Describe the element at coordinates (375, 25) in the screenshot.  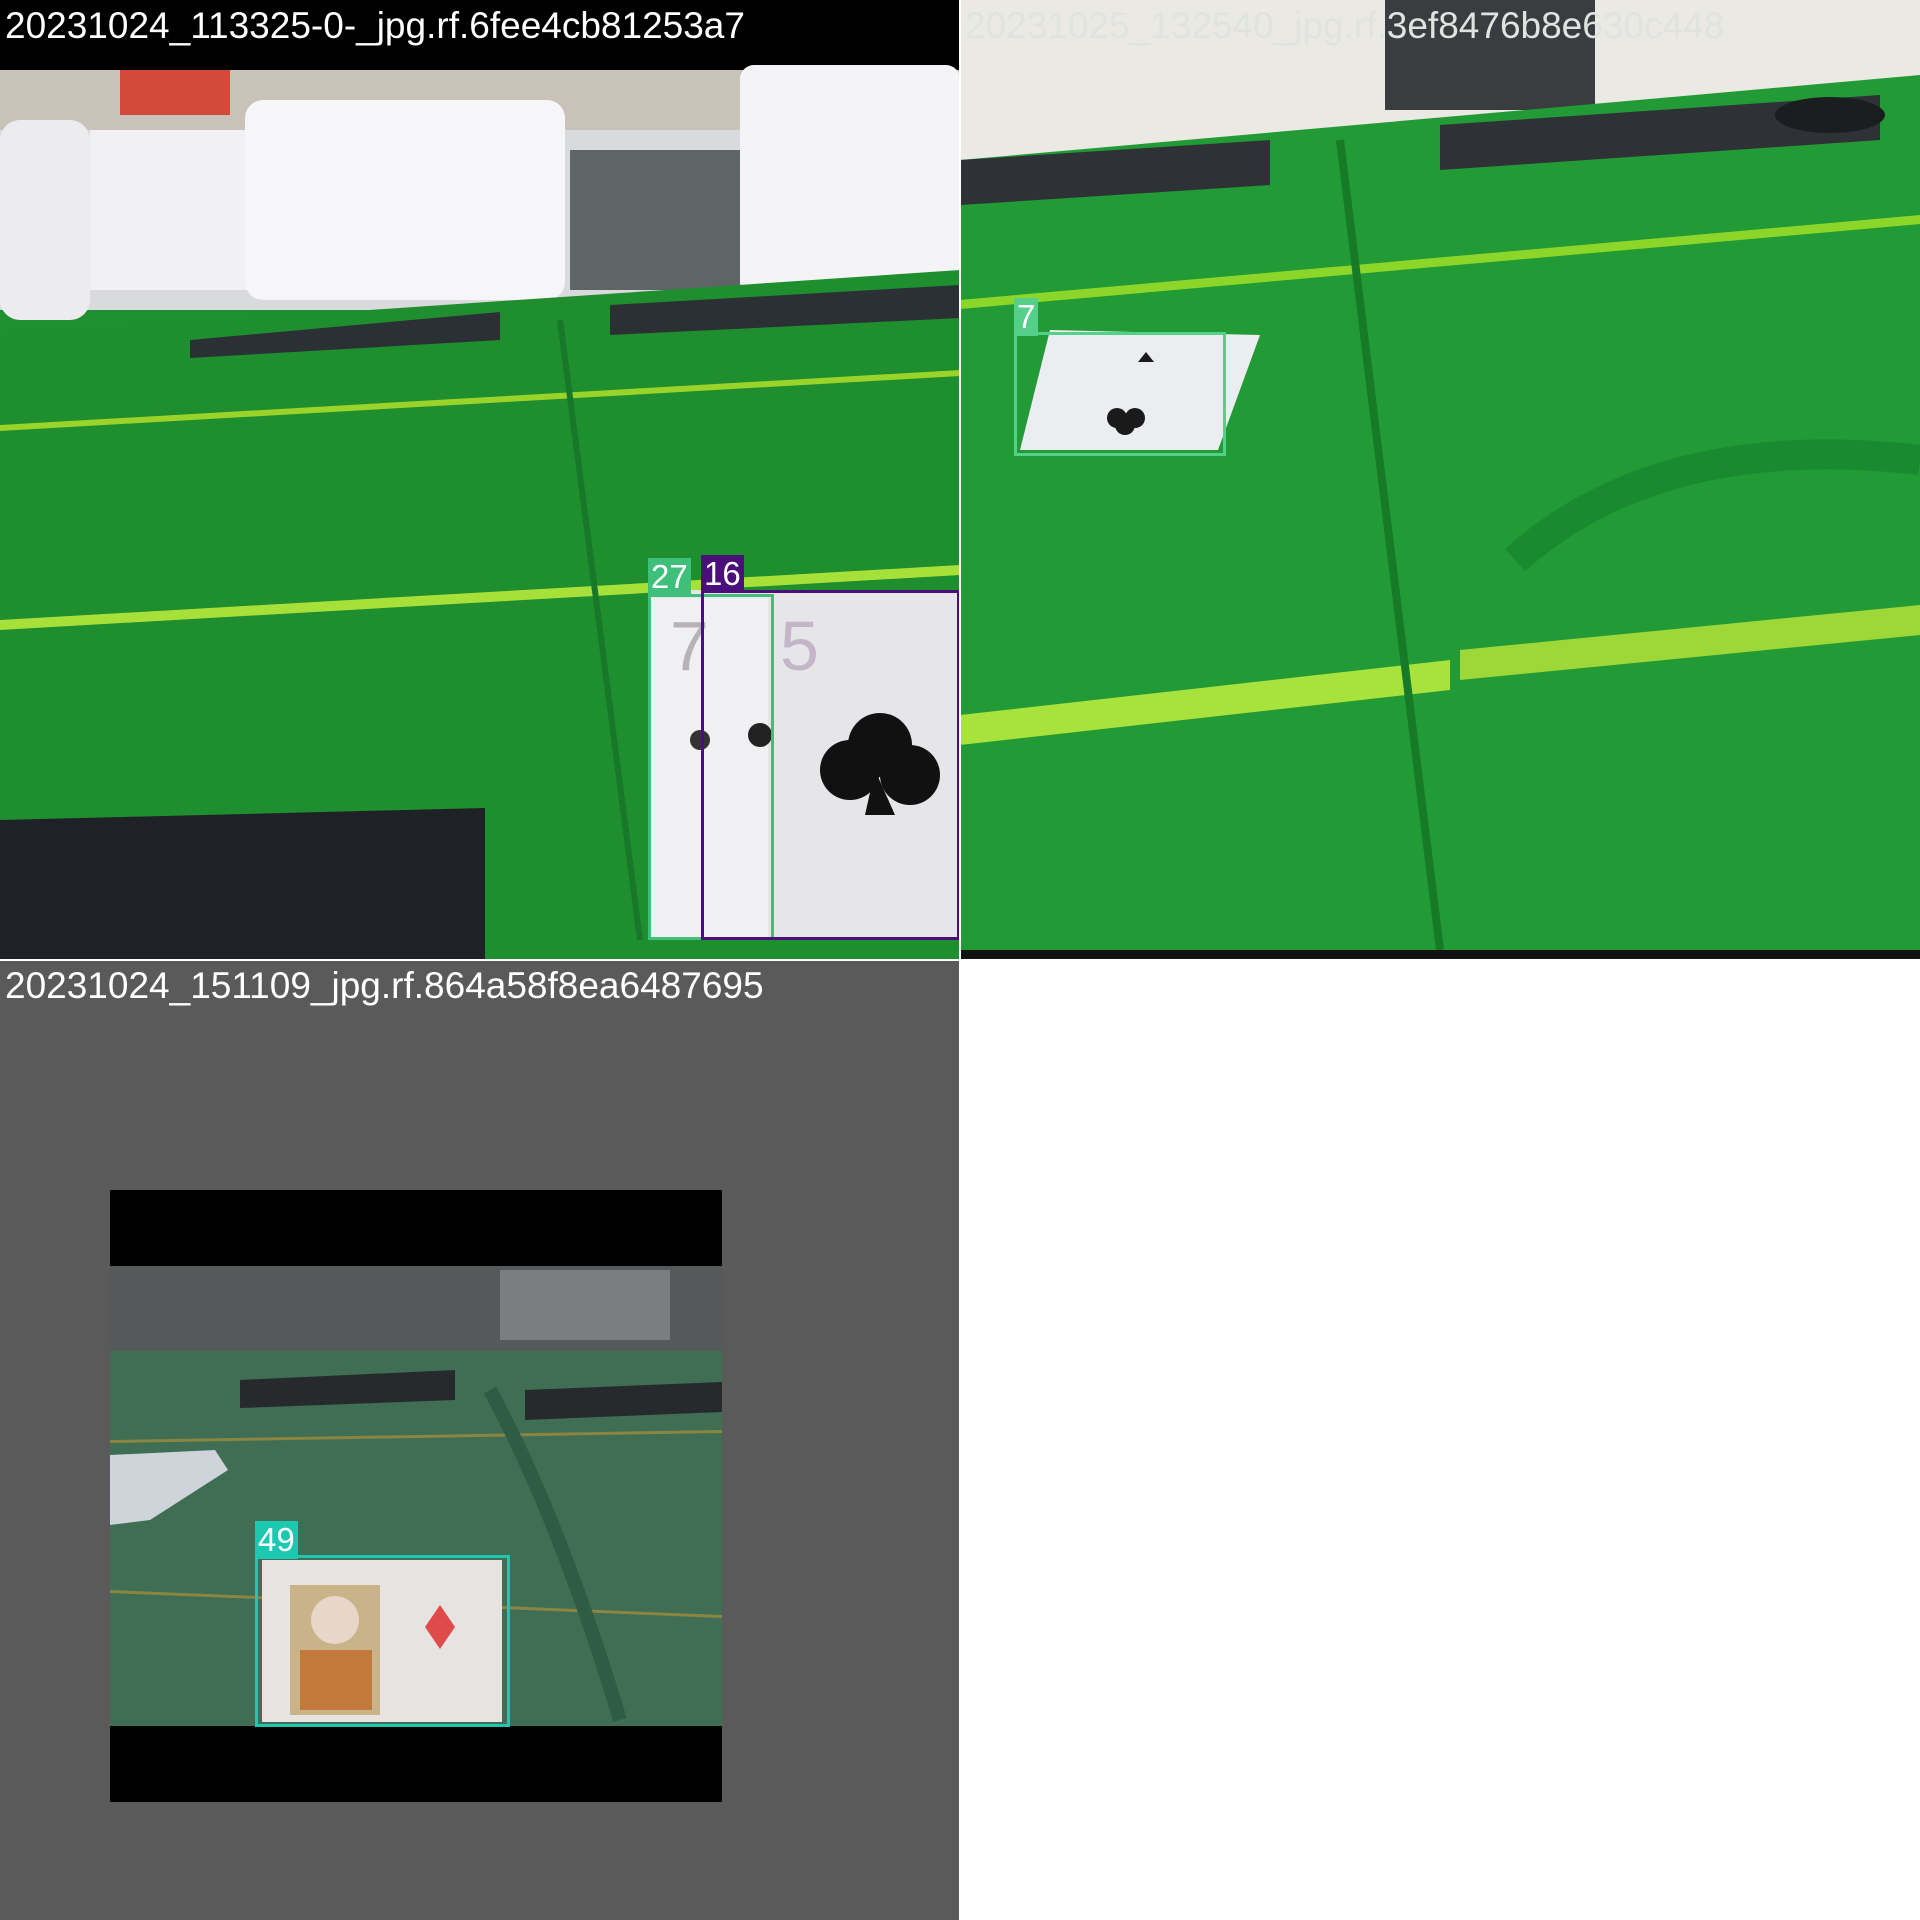
I see `tile-1-filename: 20231024_113325-0-_jpg.rf.6fee4cb81253a7` at that location.